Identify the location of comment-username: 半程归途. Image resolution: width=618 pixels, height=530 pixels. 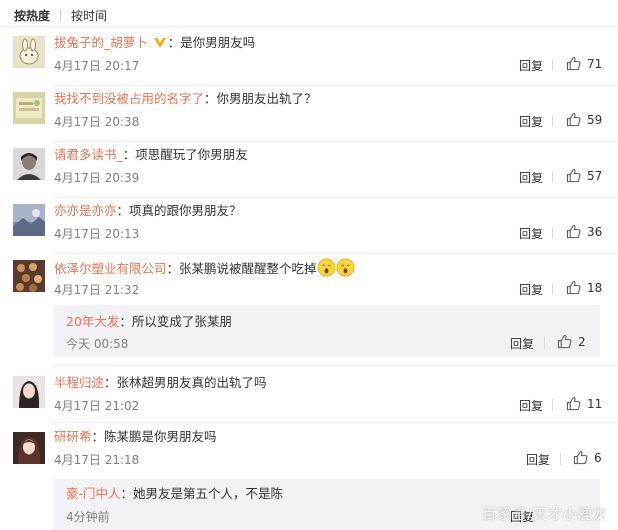
(79, 382).